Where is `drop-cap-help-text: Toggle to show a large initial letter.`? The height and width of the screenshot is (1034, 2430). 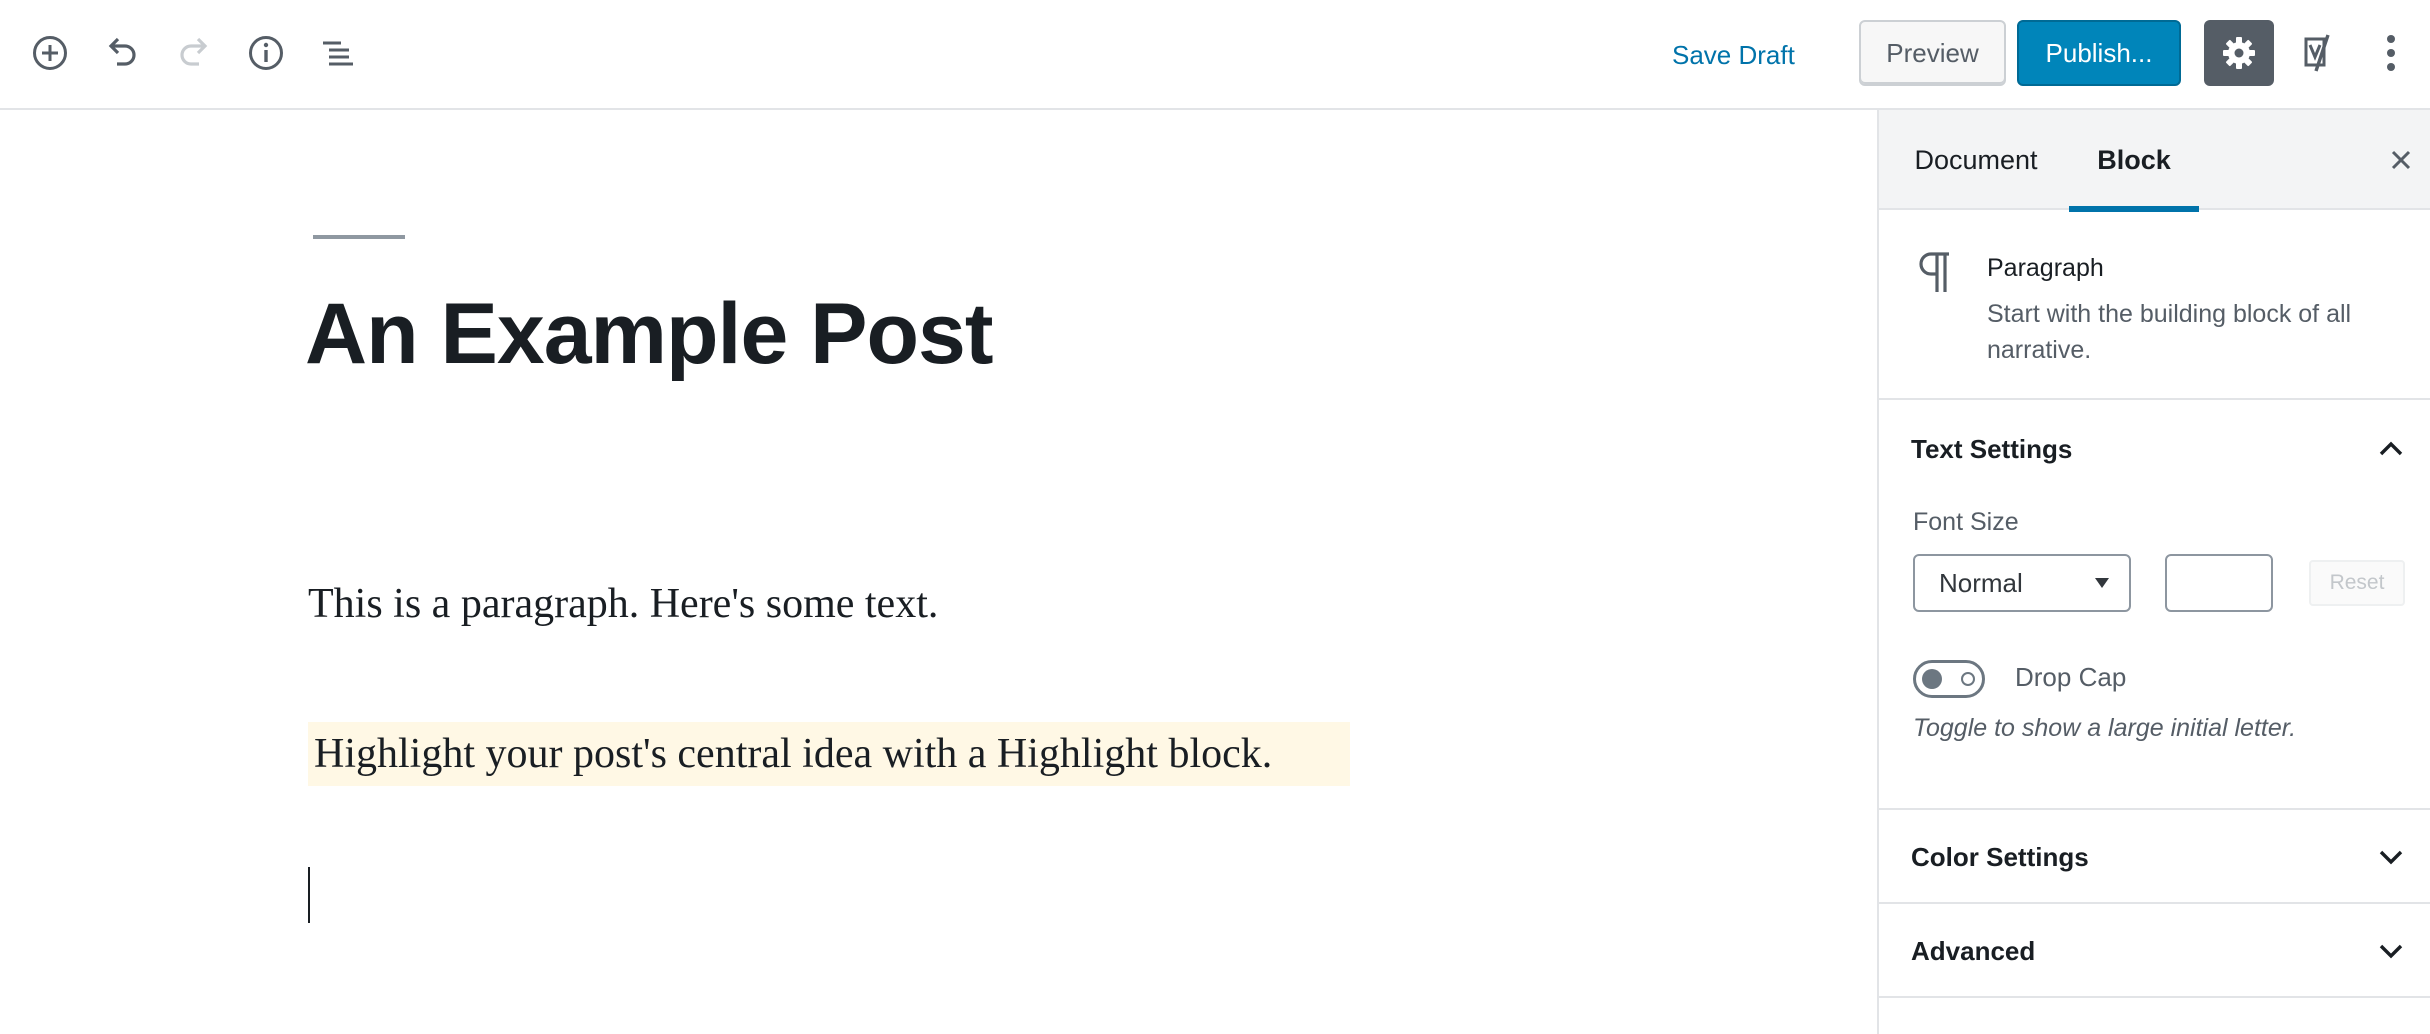
drop-cap-help-text: Toggle to show a large initial letter. is located at coordinates (2105, 728).